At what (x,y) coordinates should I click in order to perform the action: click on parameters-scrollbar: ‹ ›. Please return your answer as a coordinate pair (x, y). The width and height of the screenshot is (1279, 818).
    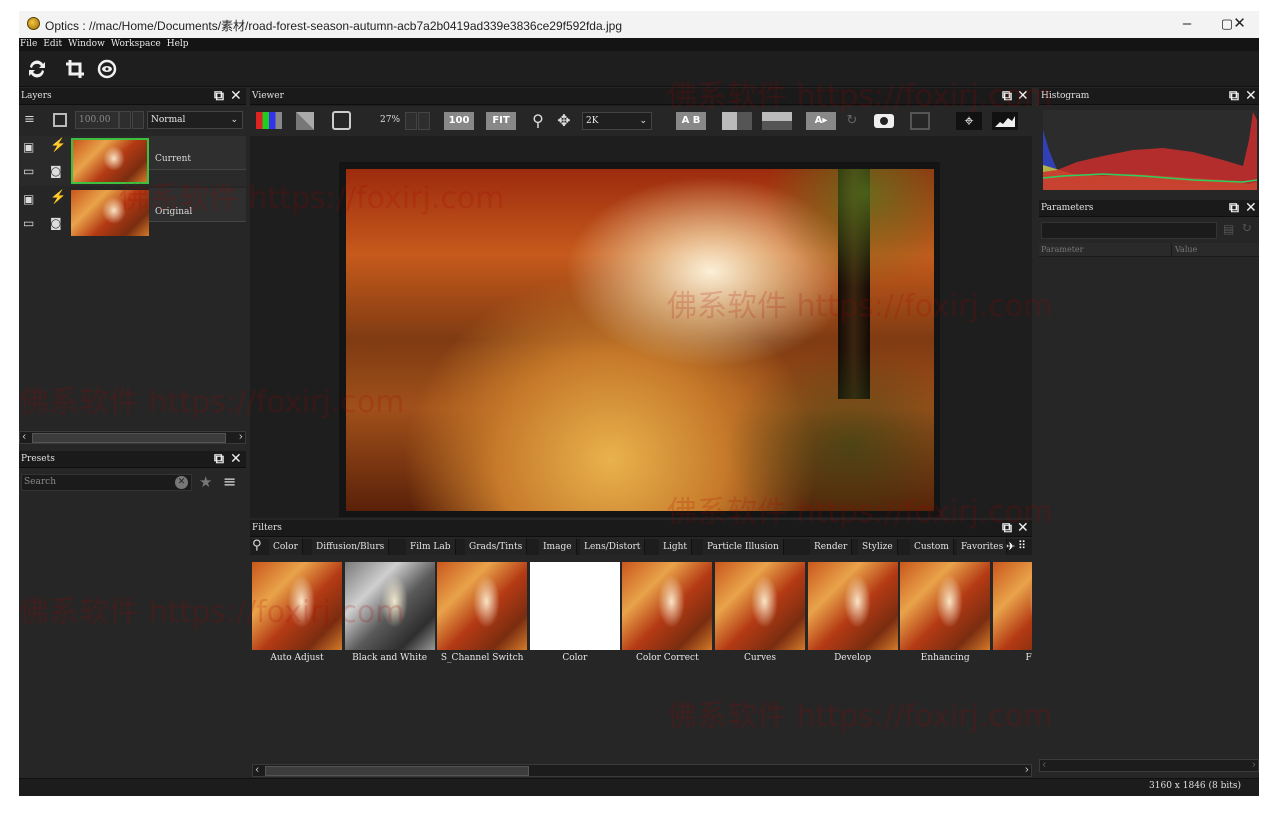
    Looking at the image, I should click on (1149, 765).